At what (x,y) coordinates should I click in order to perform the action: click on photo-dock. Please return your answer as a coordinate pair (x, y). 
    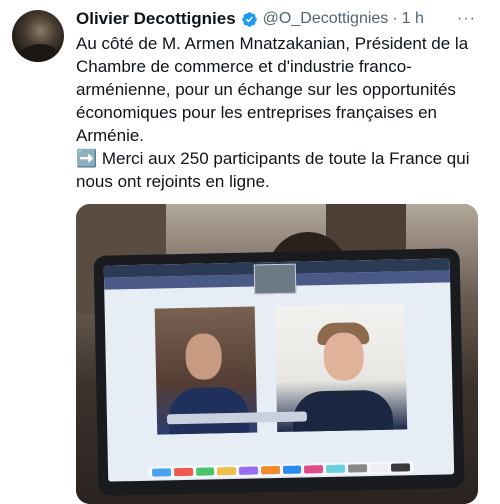
    Looking at the image, I should click on (281, 470).